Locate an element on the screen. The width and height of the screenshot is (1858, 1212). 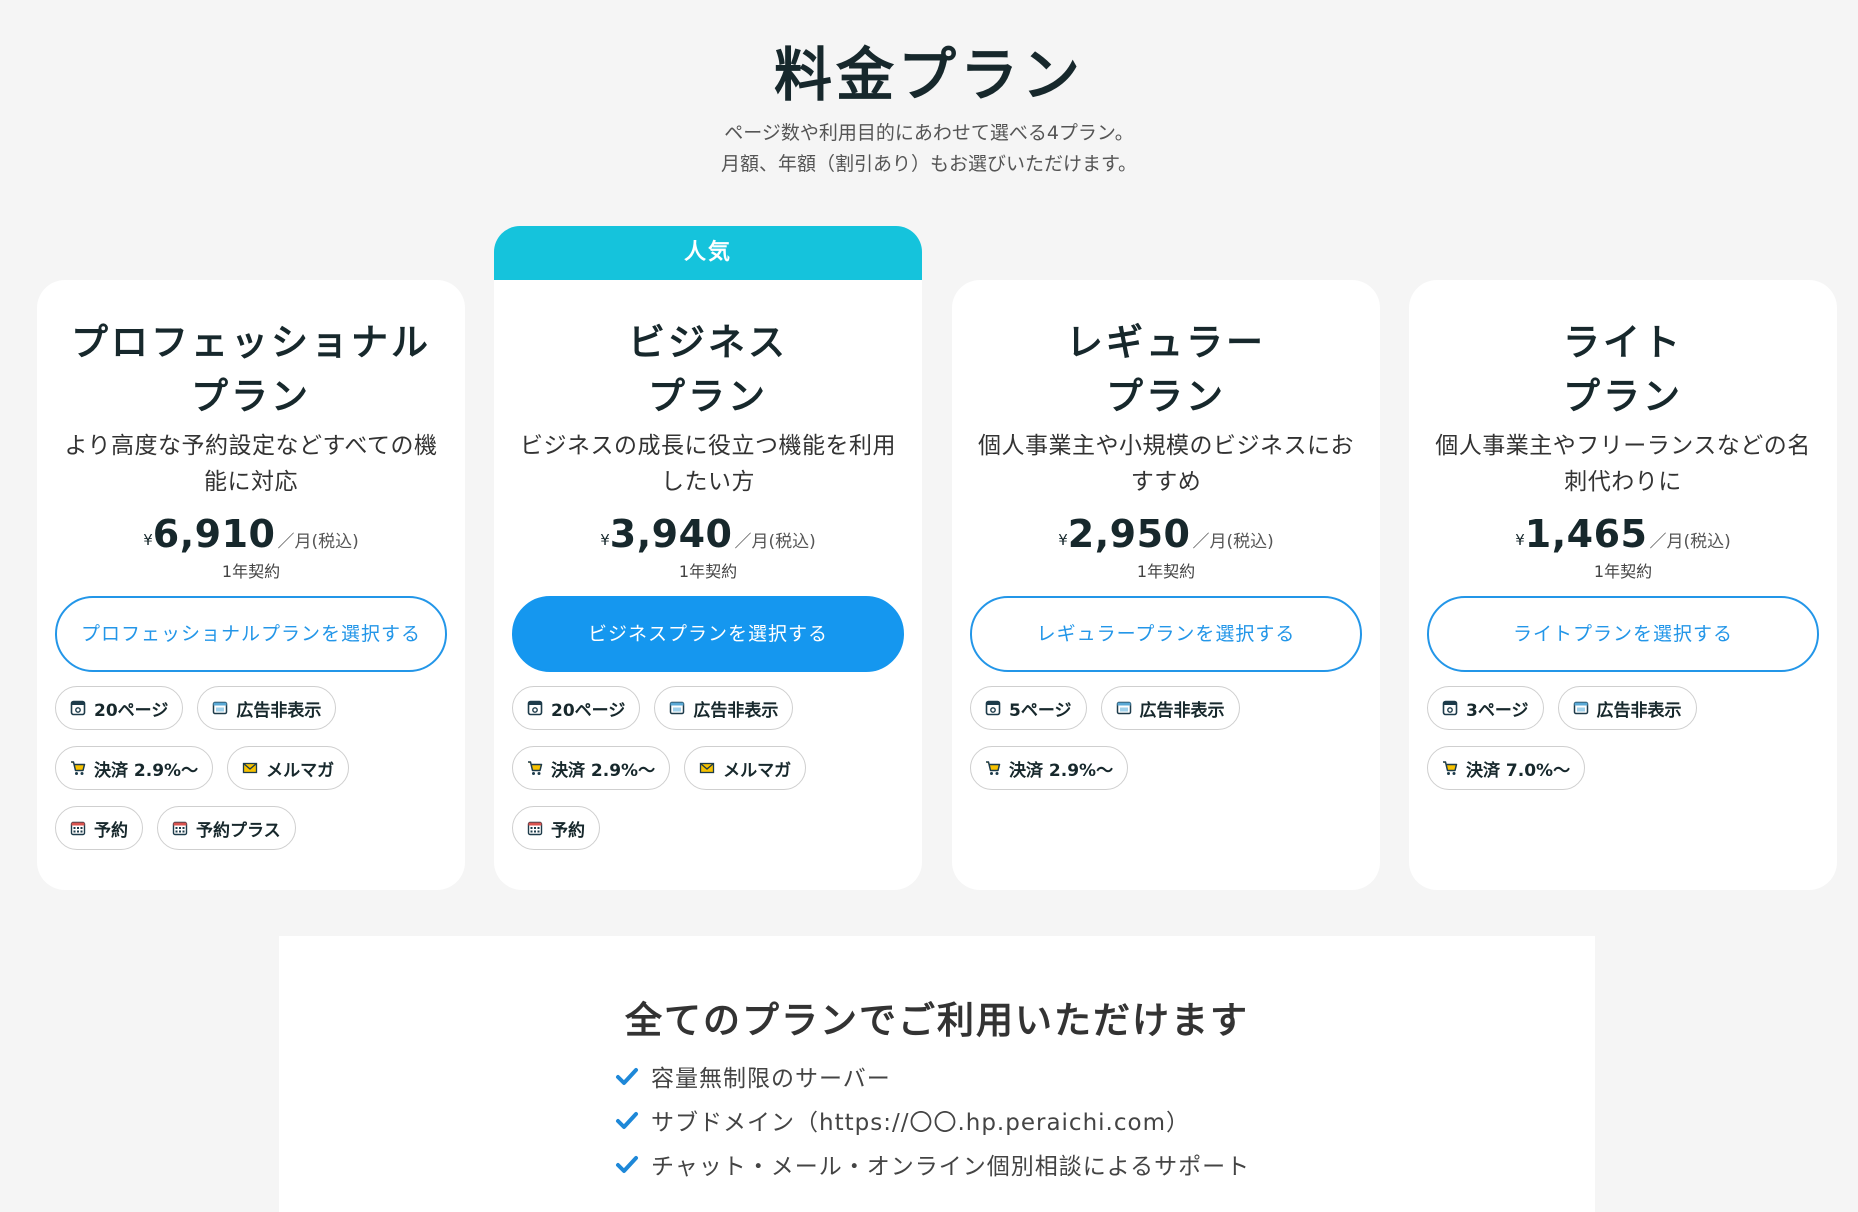
select-light-plan-button: ライトプランを選択する is located at coordinates (1623, 634).